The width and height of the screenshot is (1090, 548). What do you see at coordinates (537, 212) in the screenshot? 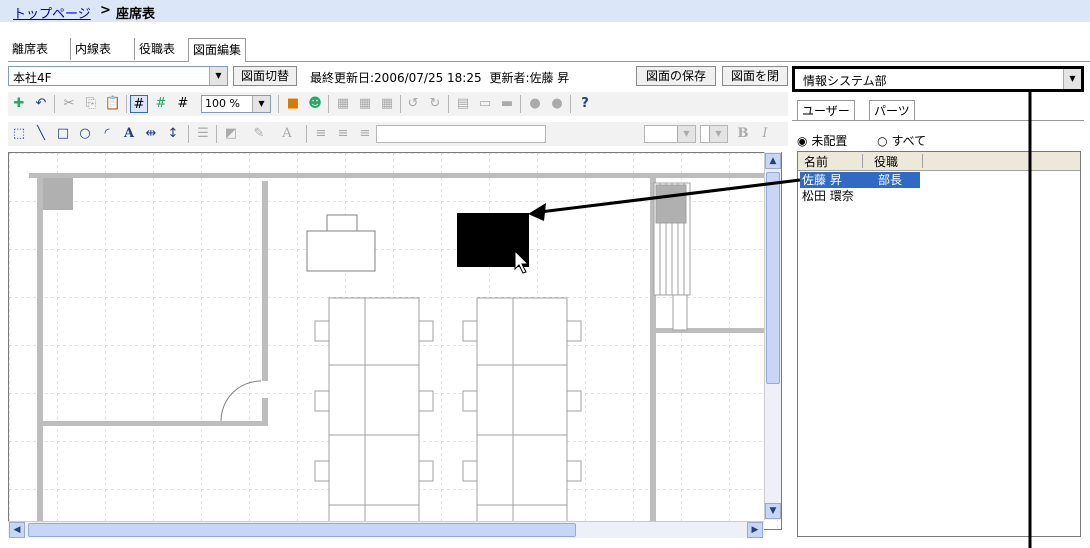
I see `annotation-arrowhead-icon` at bounding box center [537, 212].